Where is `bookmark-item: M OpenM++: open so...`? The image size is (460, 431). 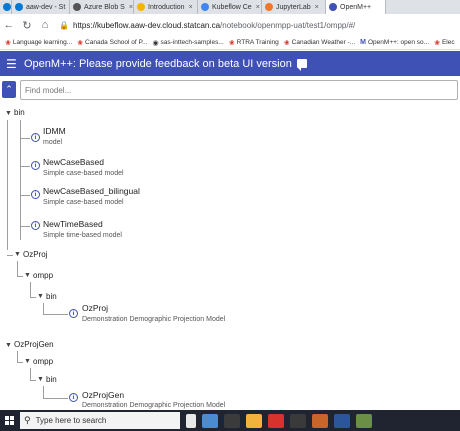
bookmark-item: M OpenM++: open so... is located at coordinates (394, 42).